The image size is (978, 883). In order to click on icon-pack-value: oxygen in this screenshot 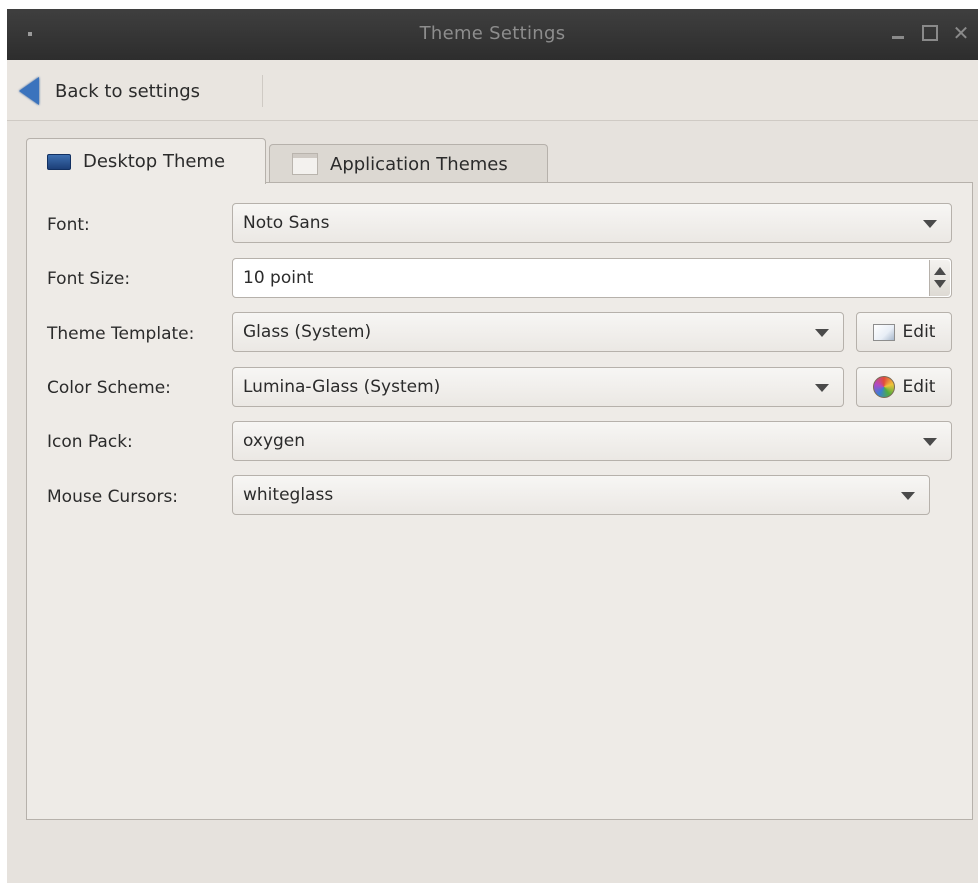, I will do `click(274, 441)`.